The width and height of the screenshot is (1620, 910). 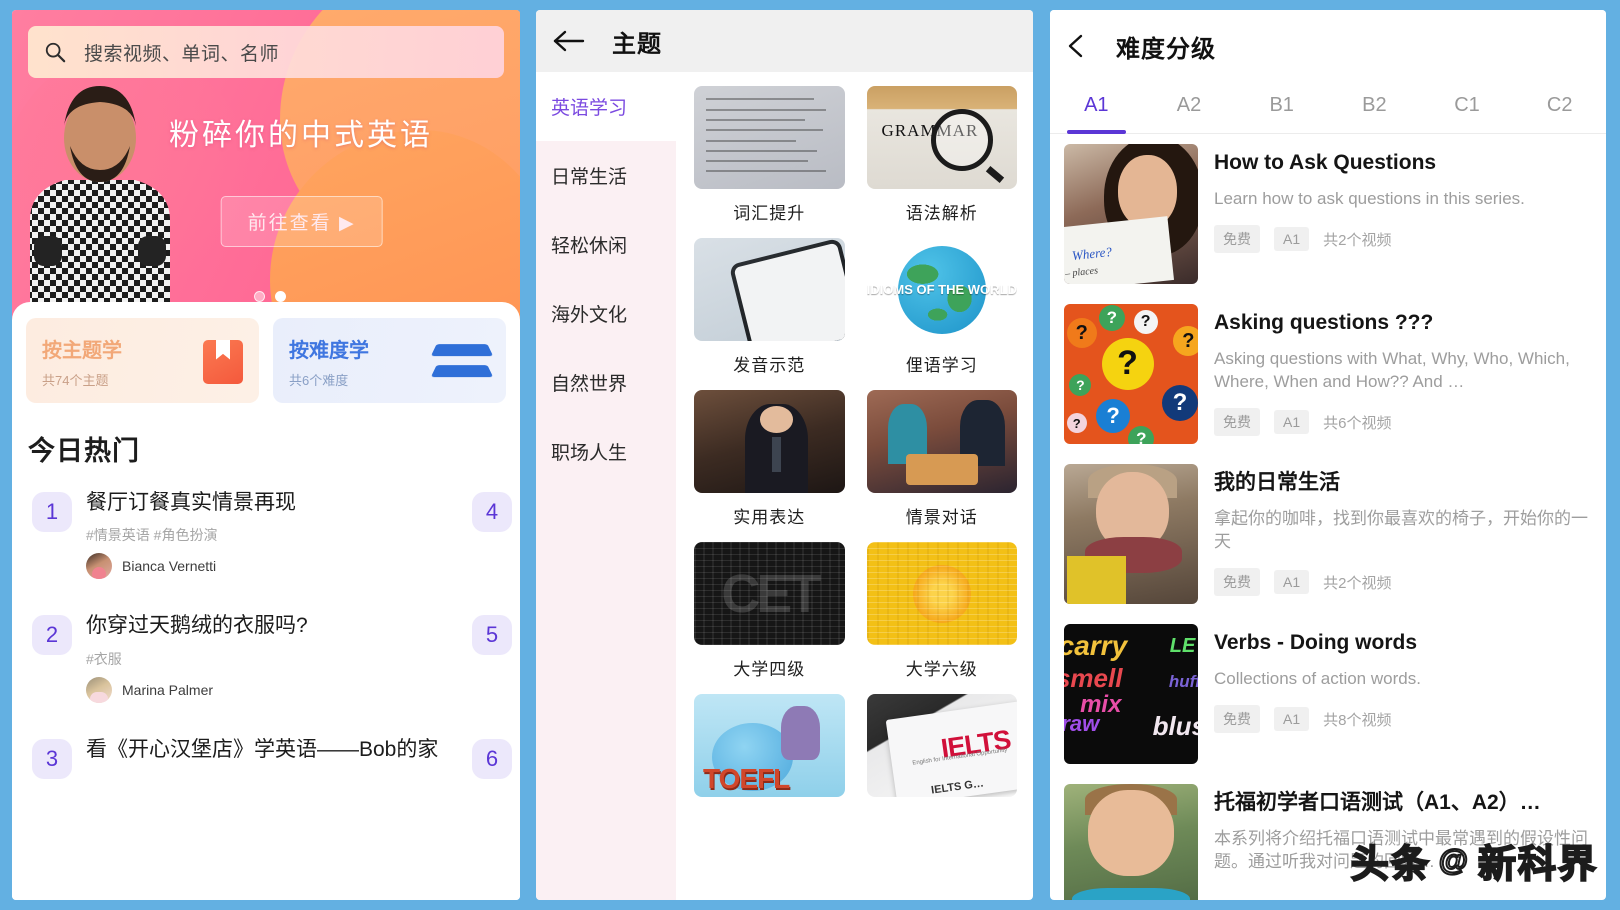 I want to click on theme-tile: 大学六级, so click(x=941, y=611).